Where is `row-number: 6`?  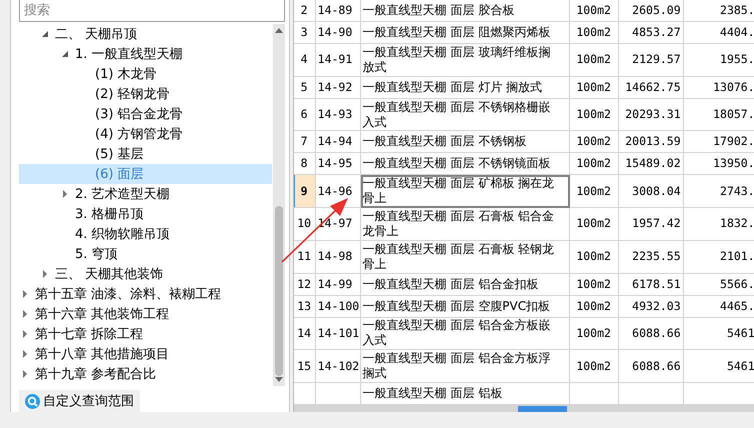
row-number: 6 is located at coordinates (305, 115).